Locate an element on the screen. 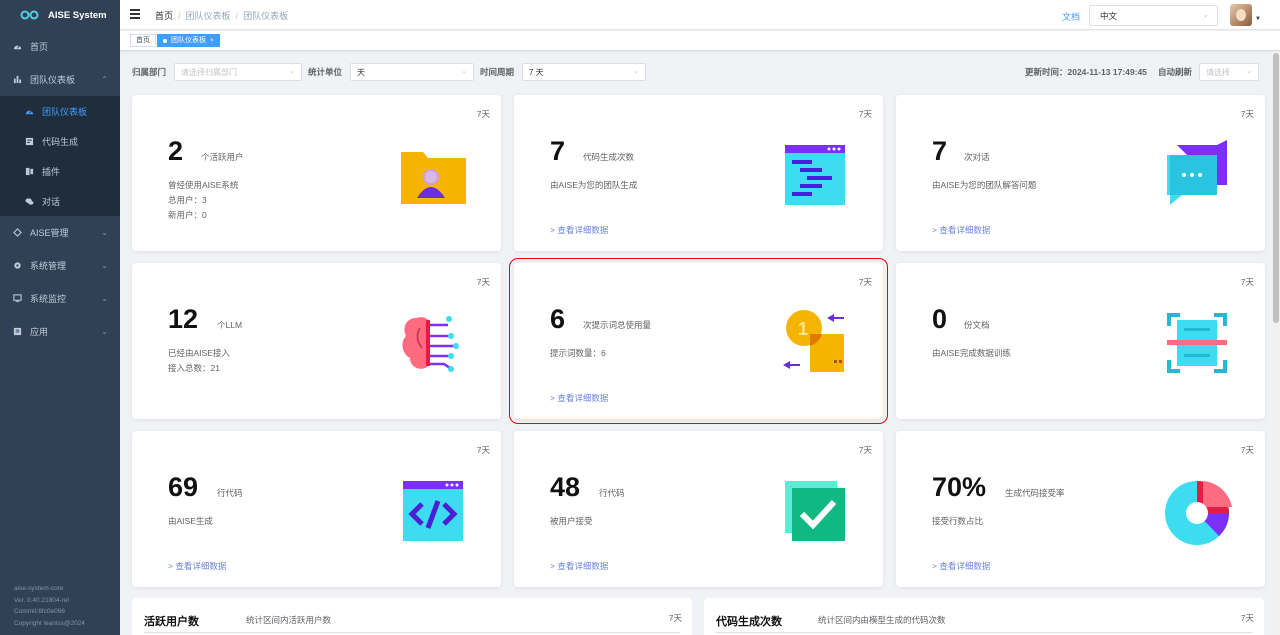  monitor-icon is located at coordinates (17, 299).